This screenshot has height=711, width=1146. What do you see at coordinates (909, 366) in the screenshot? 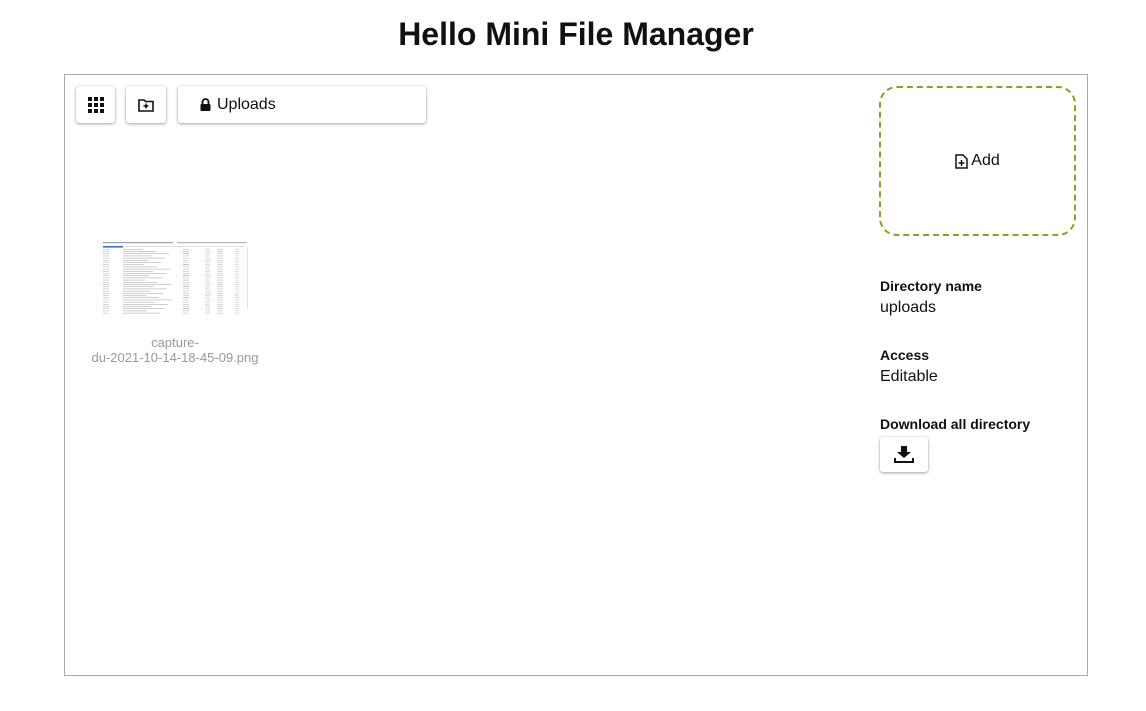
I see `access-section: Access Editable` at bounding box center [909, 366].